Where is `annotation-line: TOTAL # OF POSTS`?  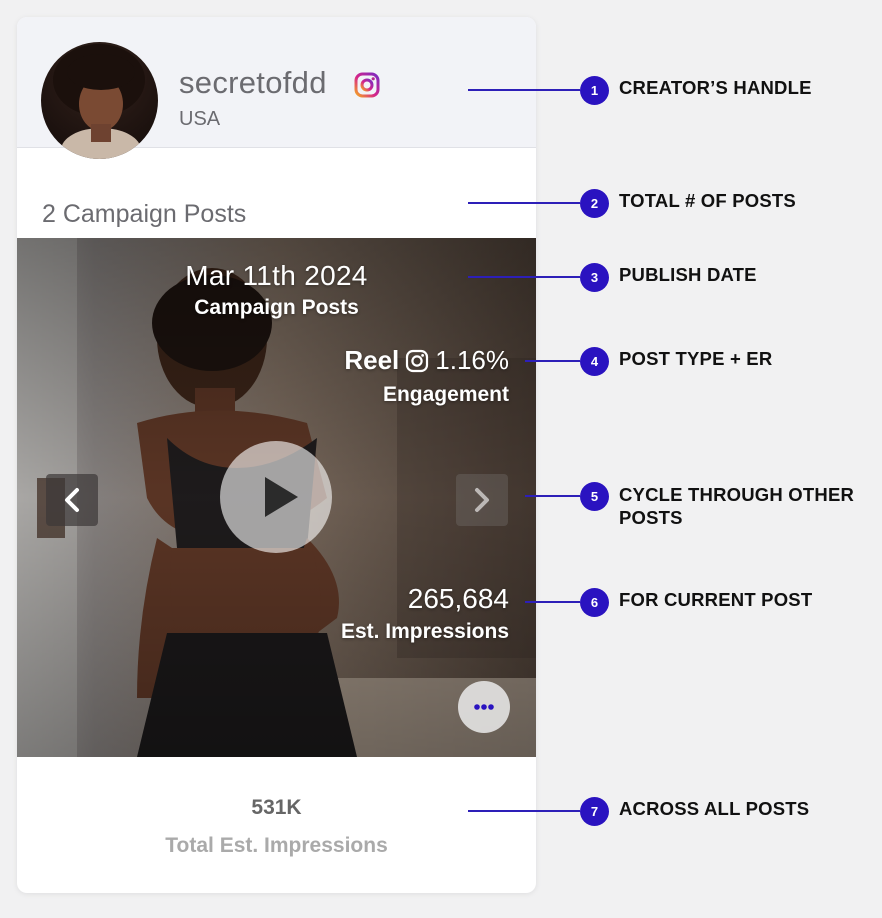
annotation-line: TOTAL # OF POSTS is located at coordinates (707, 200).